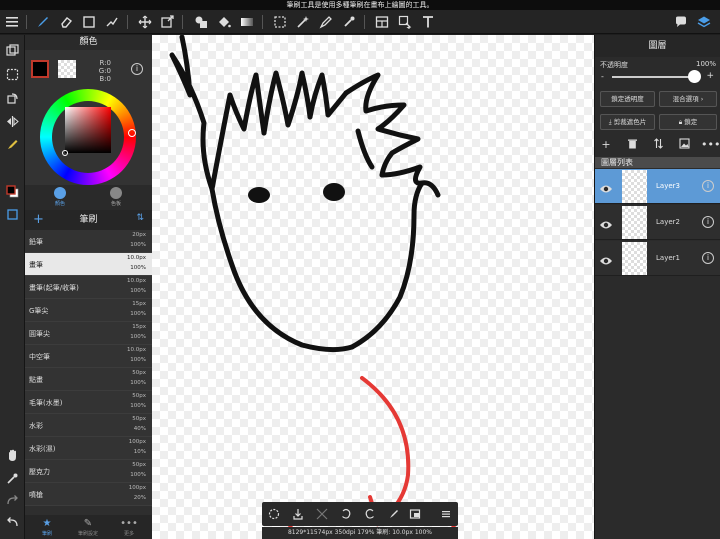 The width and height of the screenshot is (720, 539). What do you see at coordinates (12, 50) in the screenshot?
I see `layer-copy-icon` at bounding box center [12, 50].